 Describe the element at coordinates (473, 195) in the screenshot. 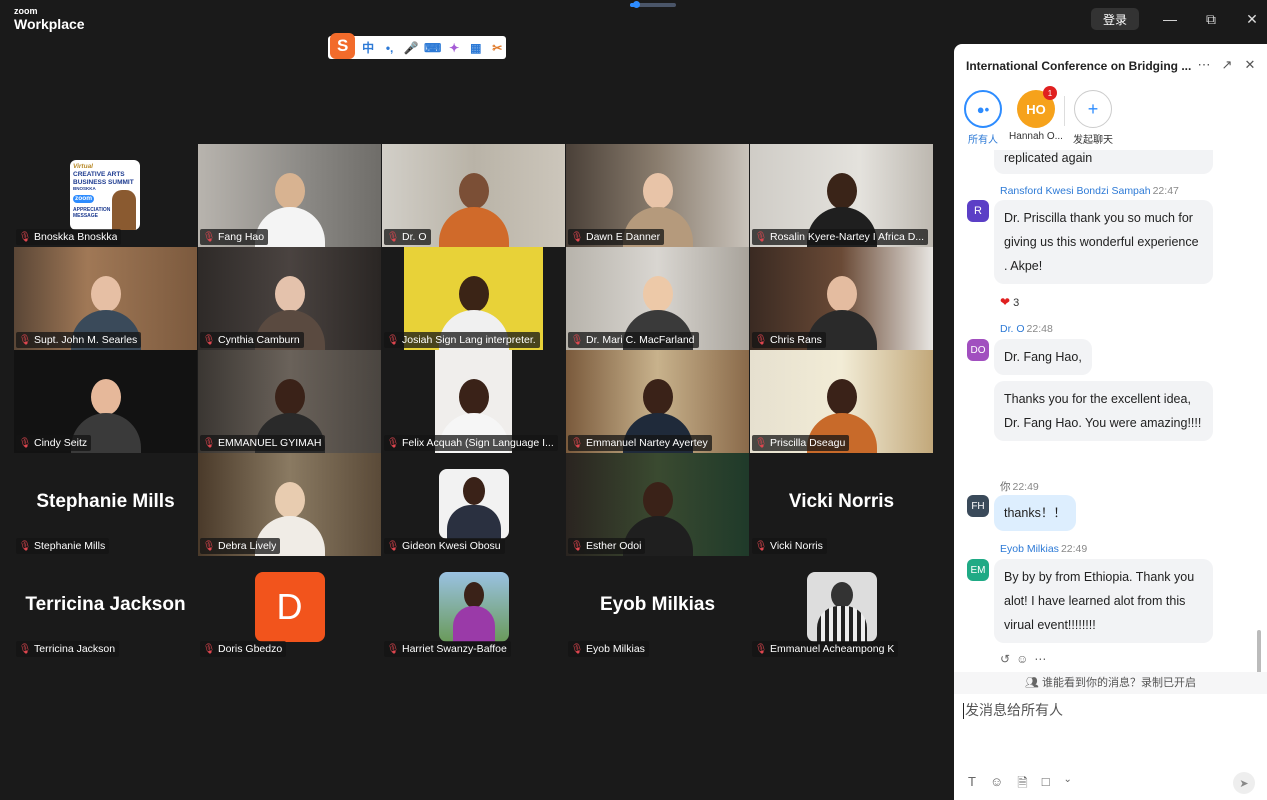

I see `participant-video: 🎙︎ Dr. O` at that location.